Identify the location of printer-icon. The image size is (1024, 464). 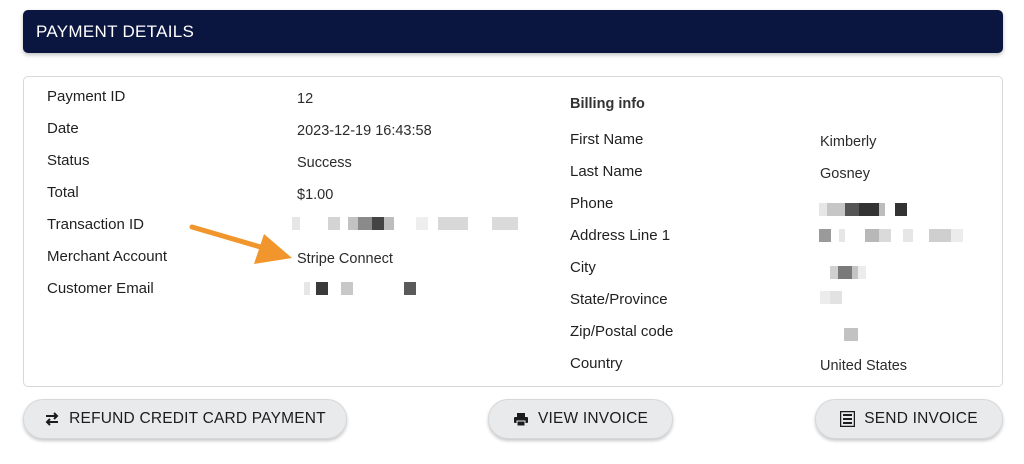
(521, 419).